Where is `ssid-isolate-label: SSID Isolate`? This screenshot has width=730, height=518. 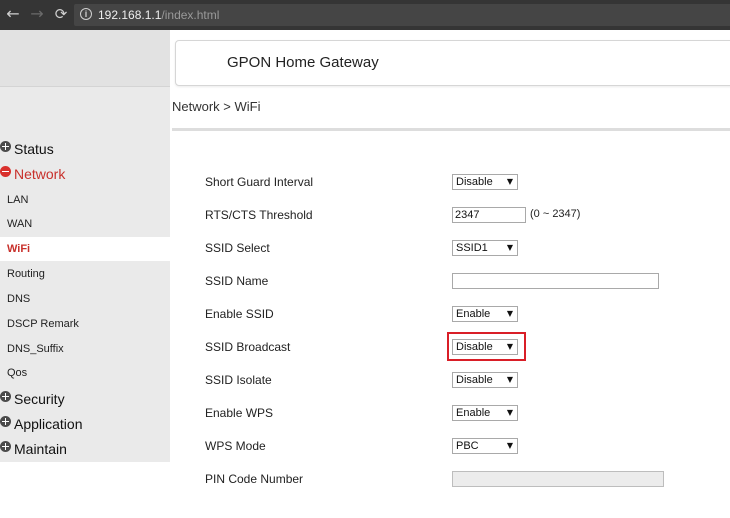 ssid-isolate-label: SSID Isolate is located at coordinates (238, 380).